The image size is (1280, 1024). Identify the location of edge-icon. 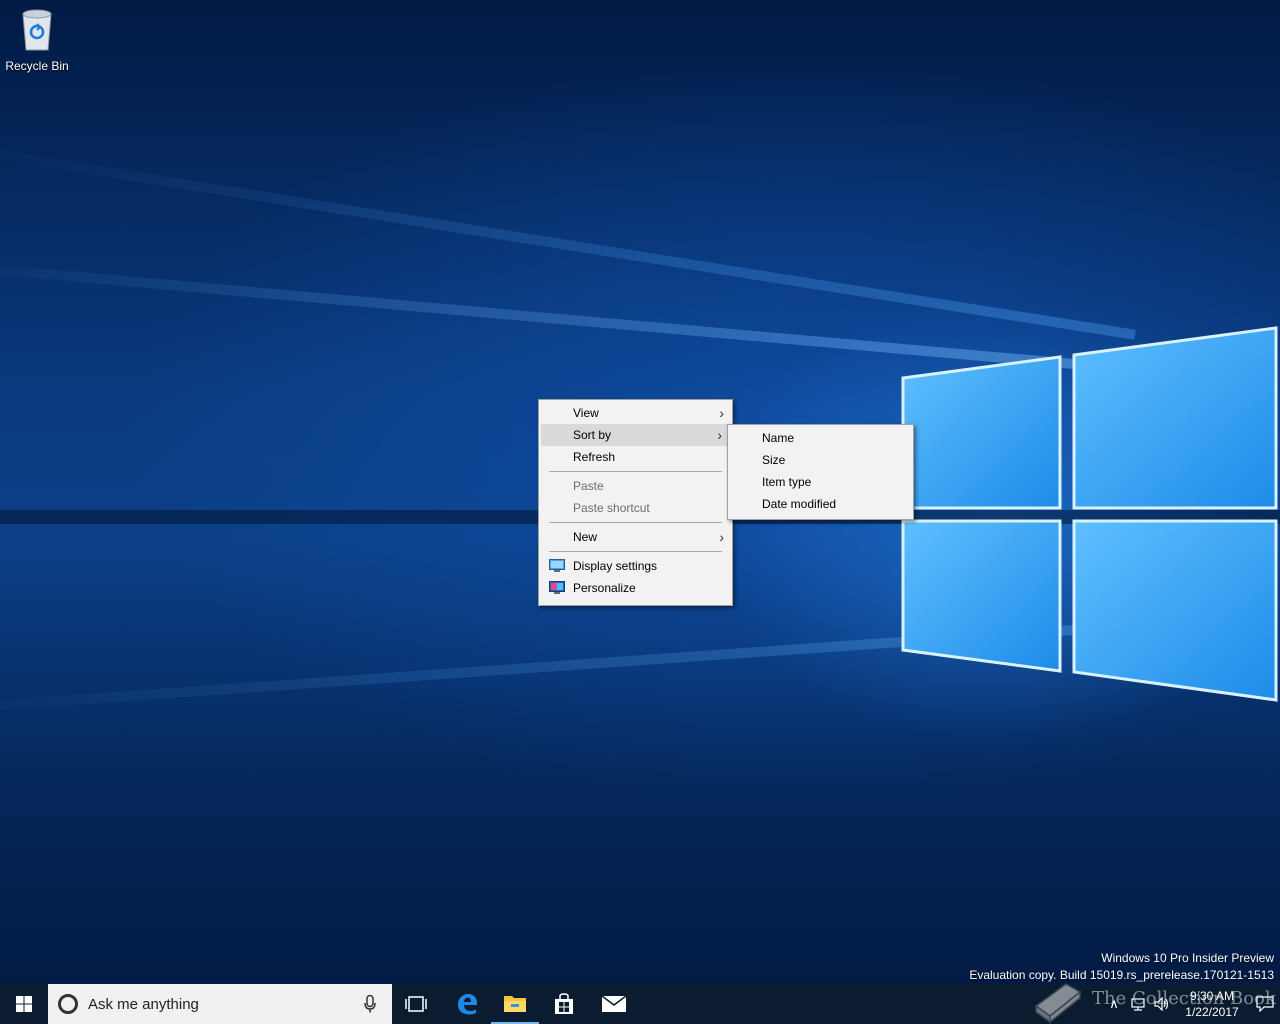
(467, 1004).